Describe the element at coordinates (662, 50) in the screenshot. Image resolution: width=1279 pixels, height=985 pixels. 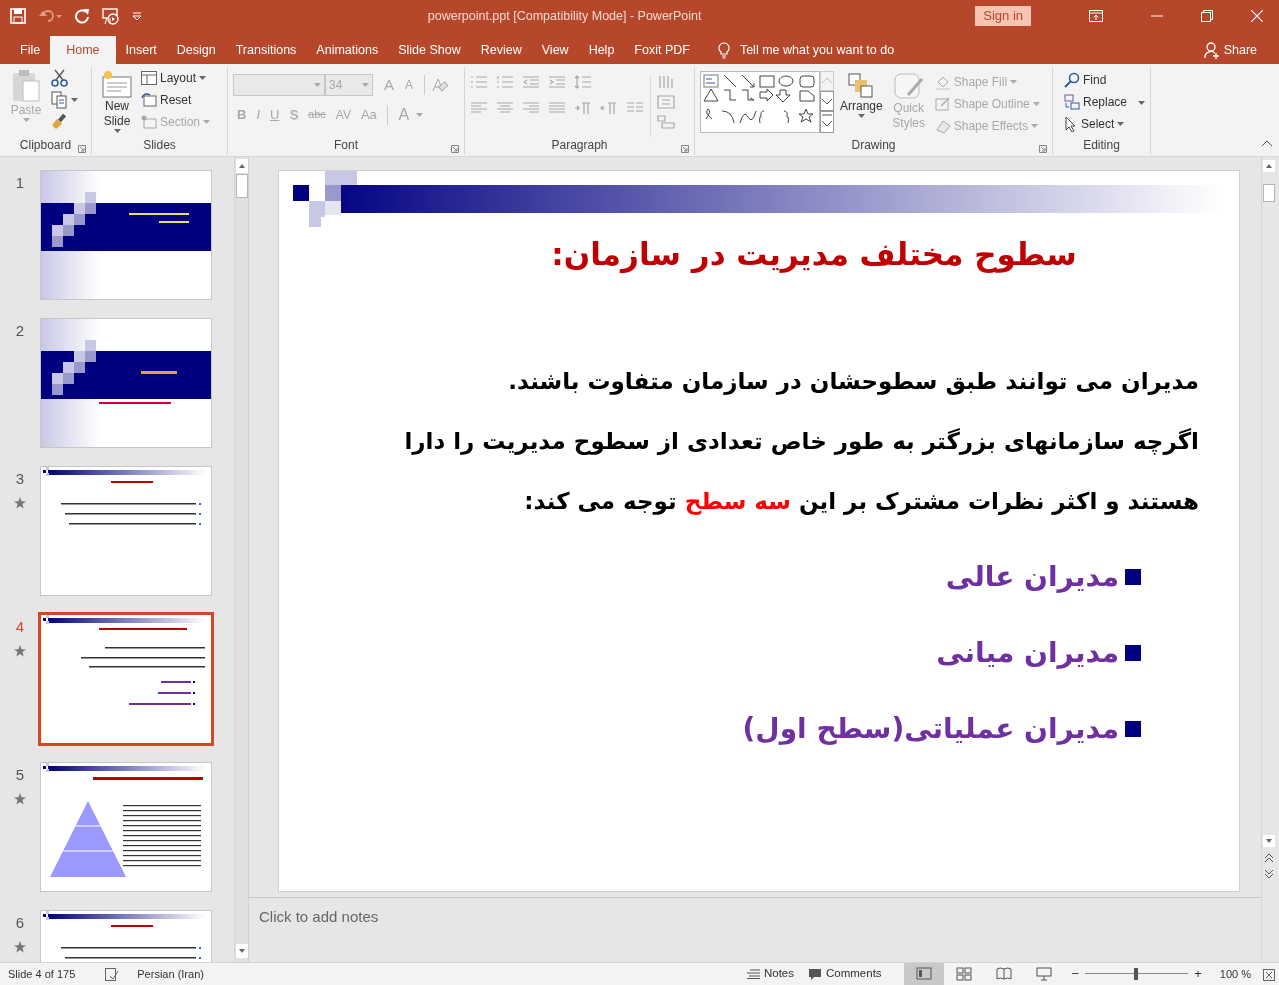
I see `ribbon-tab: Foxit PDF` at that location.